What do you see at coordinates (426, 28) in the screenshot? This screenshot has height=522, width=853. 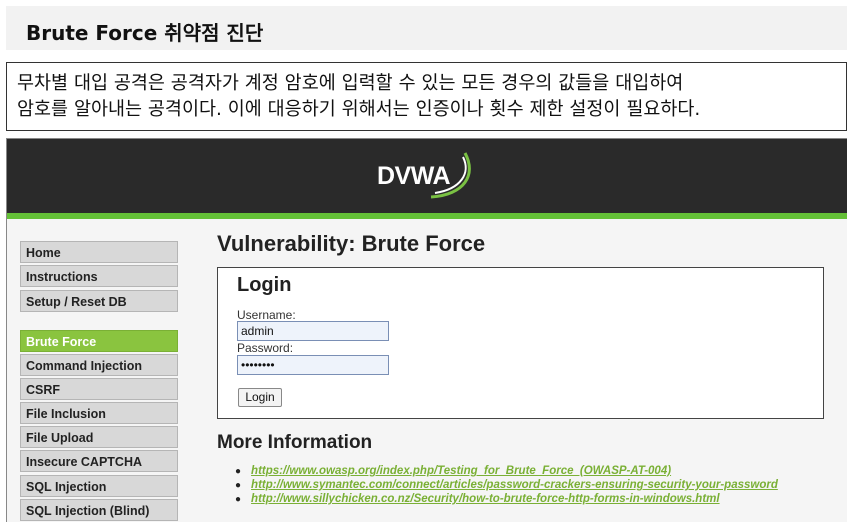 I see `section-title-bar: Brute Force 취약점 진단` at bounding box center [426, 28].